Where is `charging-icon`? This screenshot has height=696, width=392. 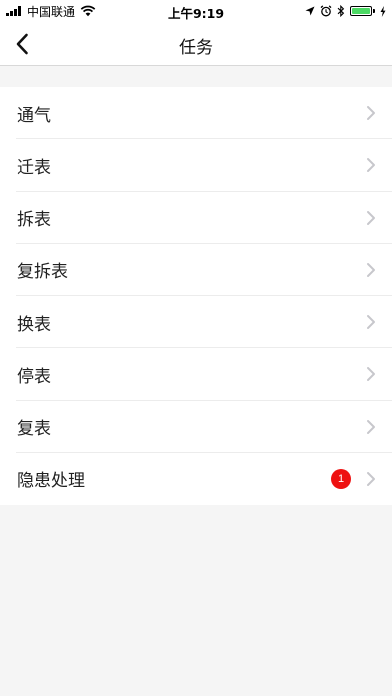 charging-icon is located at coordinates (383, 11).